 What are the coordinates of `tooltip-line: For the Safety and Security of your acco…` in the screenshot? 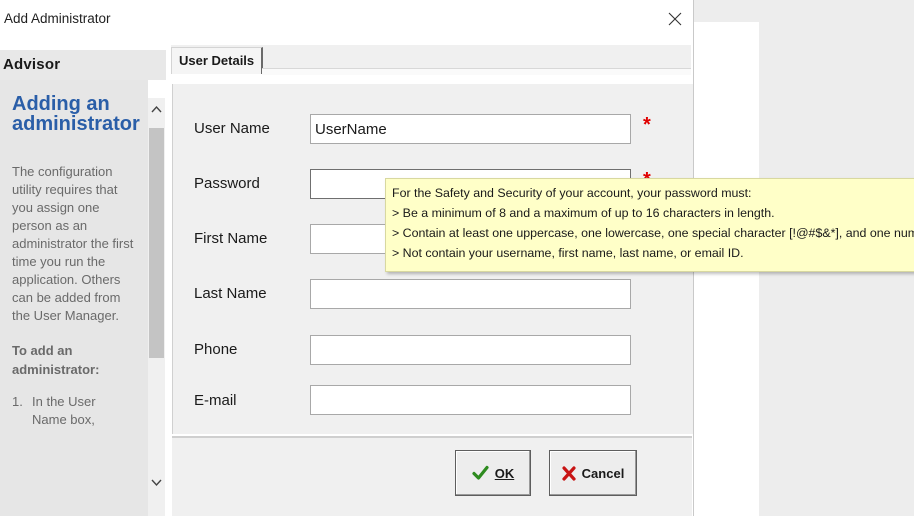 It's located at (572, 193).